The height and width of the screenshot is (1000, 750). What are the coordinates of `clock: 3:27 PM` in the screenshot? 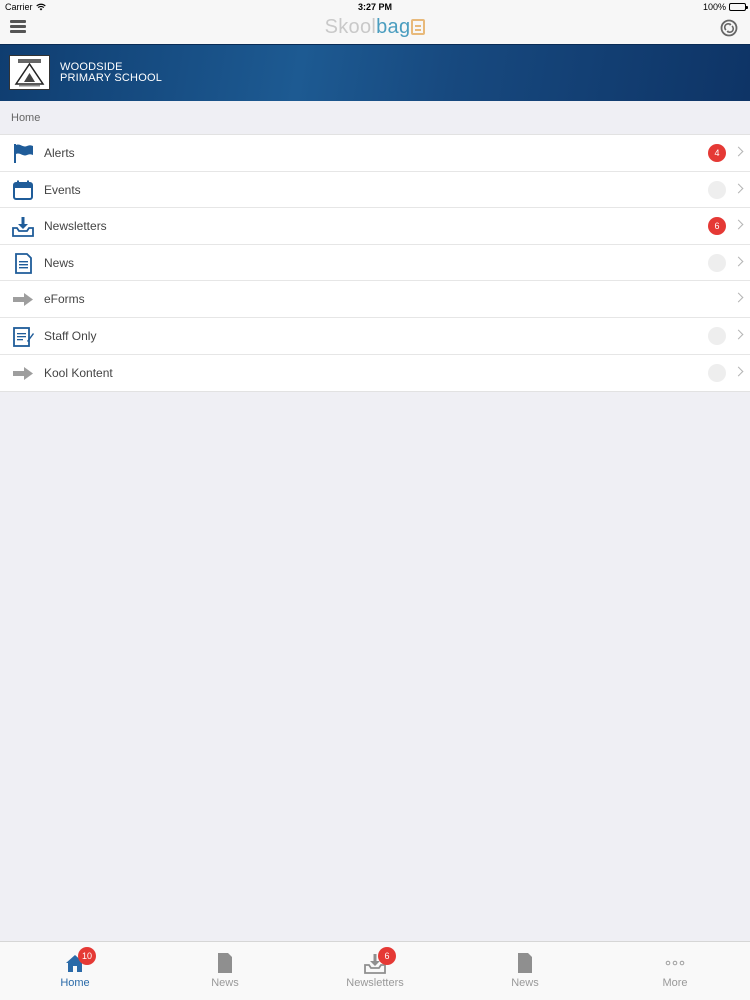 It's located at (374, 7).